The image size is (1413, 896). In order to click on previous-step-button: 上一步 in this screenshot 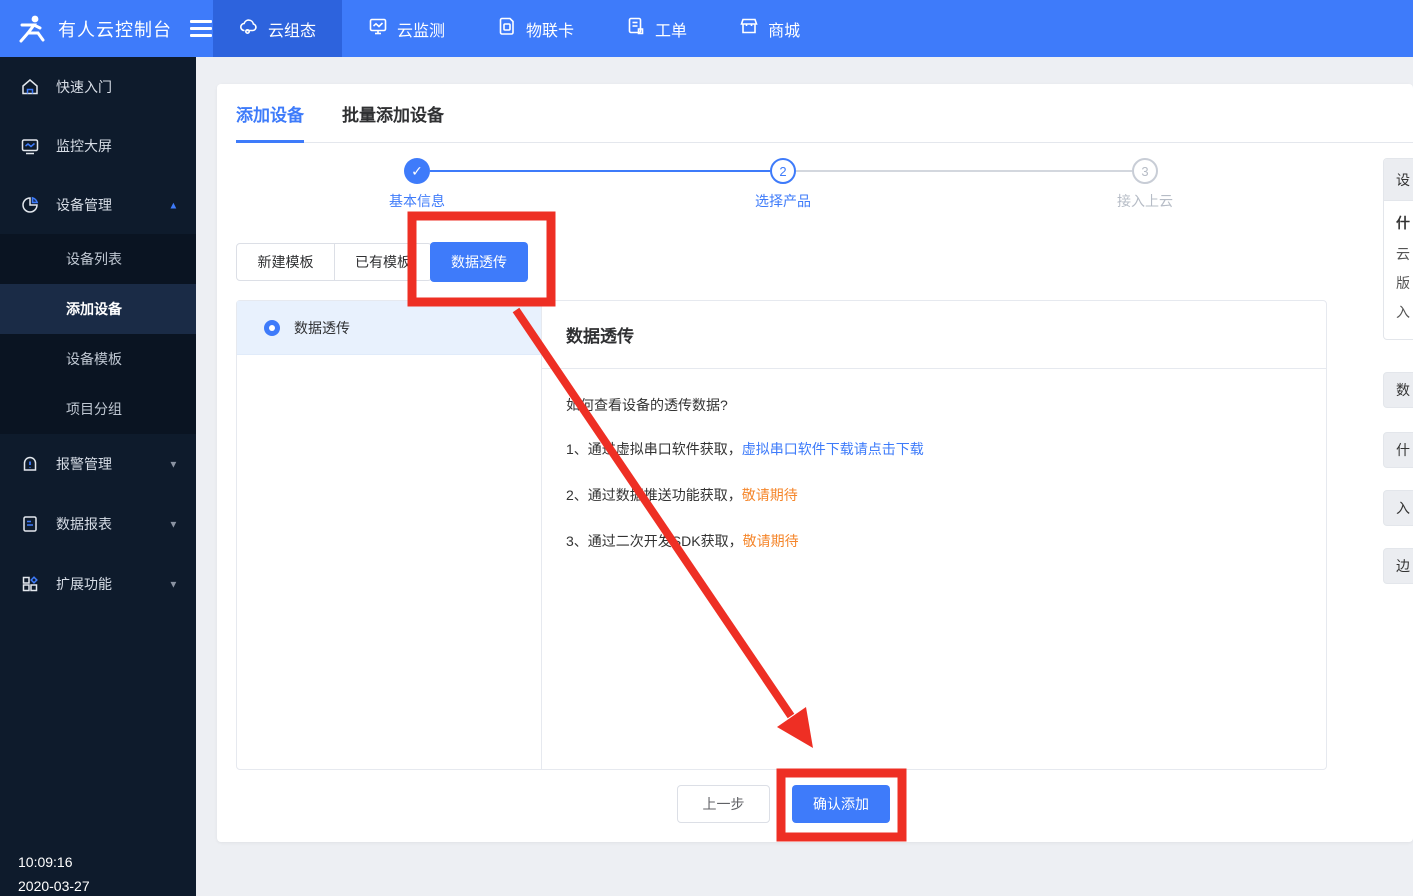, I will do `click(723, 804)`.